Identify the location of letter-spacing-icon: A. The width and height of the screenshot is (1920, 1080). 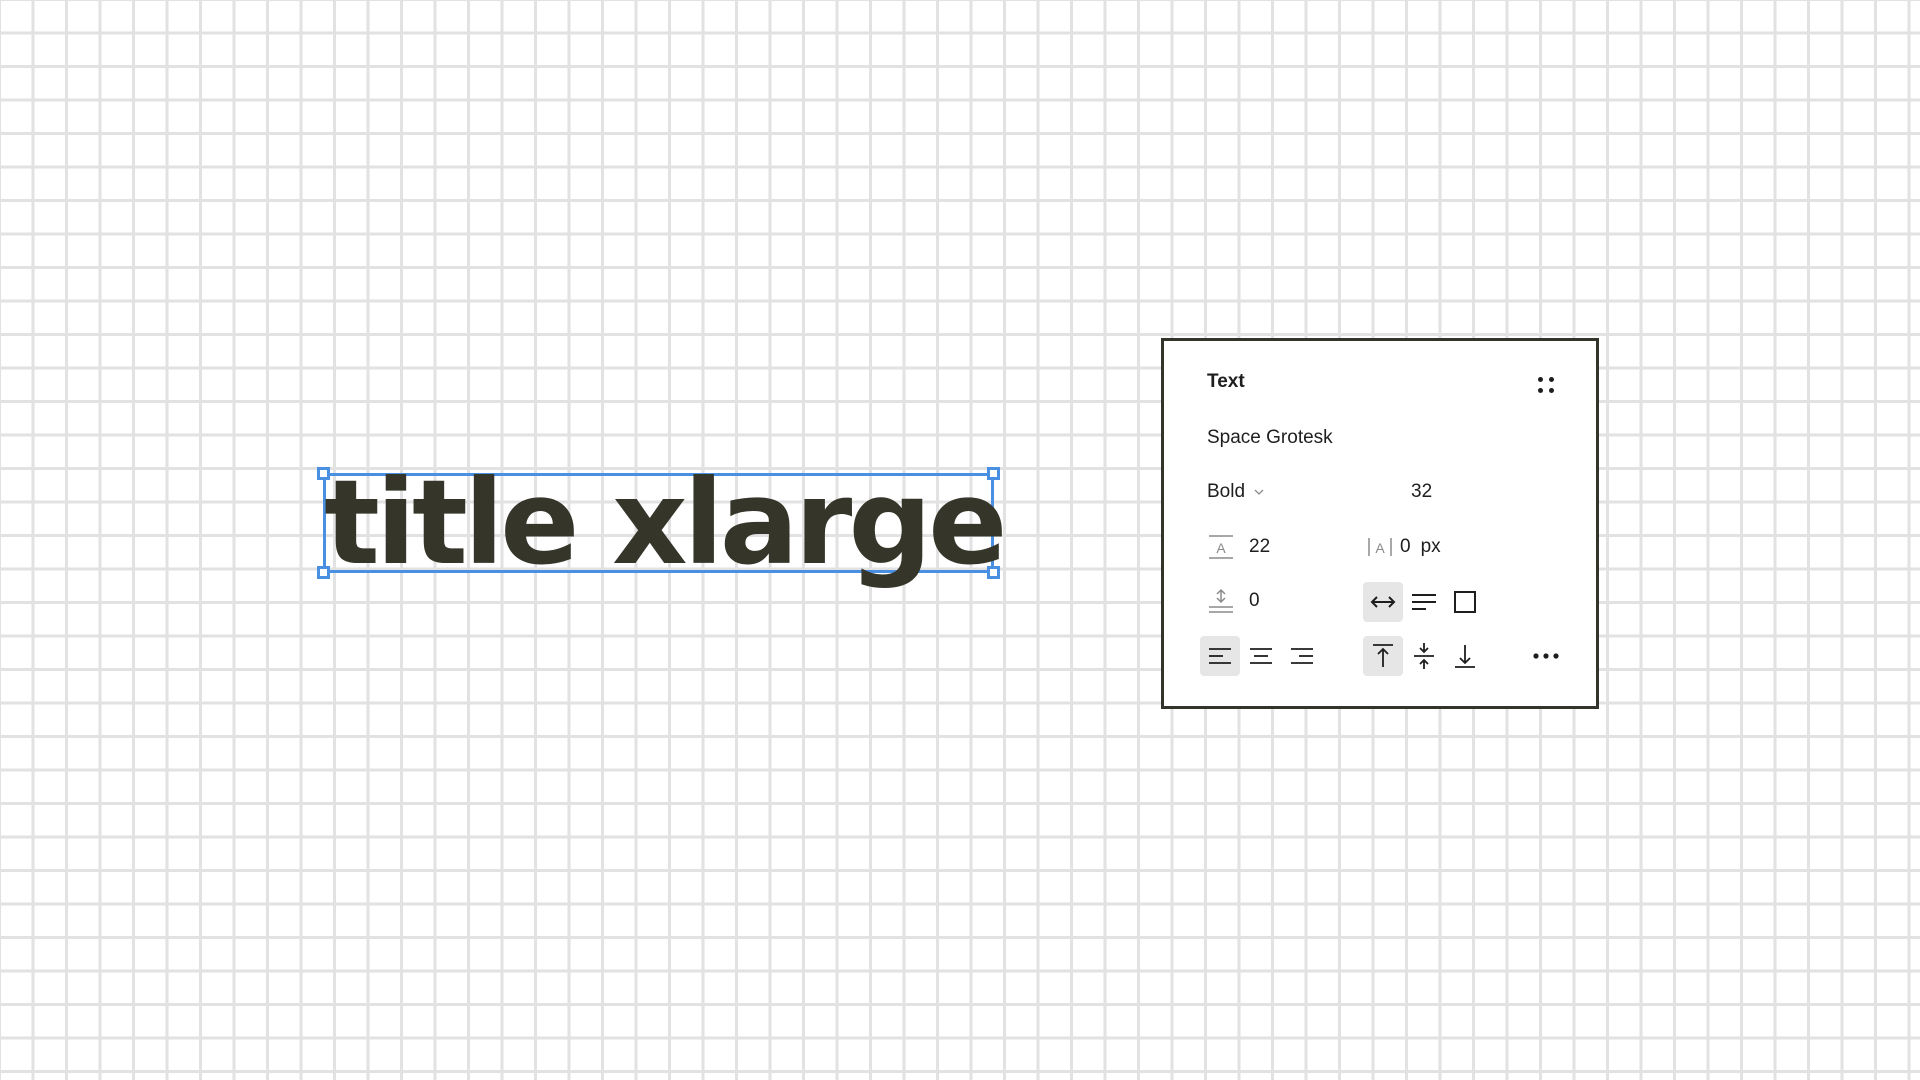
(1380, 547).